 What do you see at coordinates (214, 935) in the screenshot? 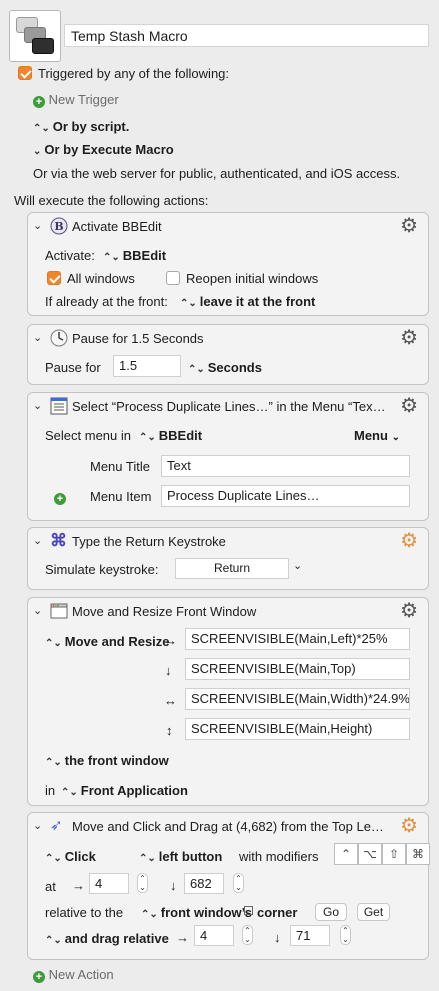
I see `drag-x-field: 4` at bounding box center [214, 935].